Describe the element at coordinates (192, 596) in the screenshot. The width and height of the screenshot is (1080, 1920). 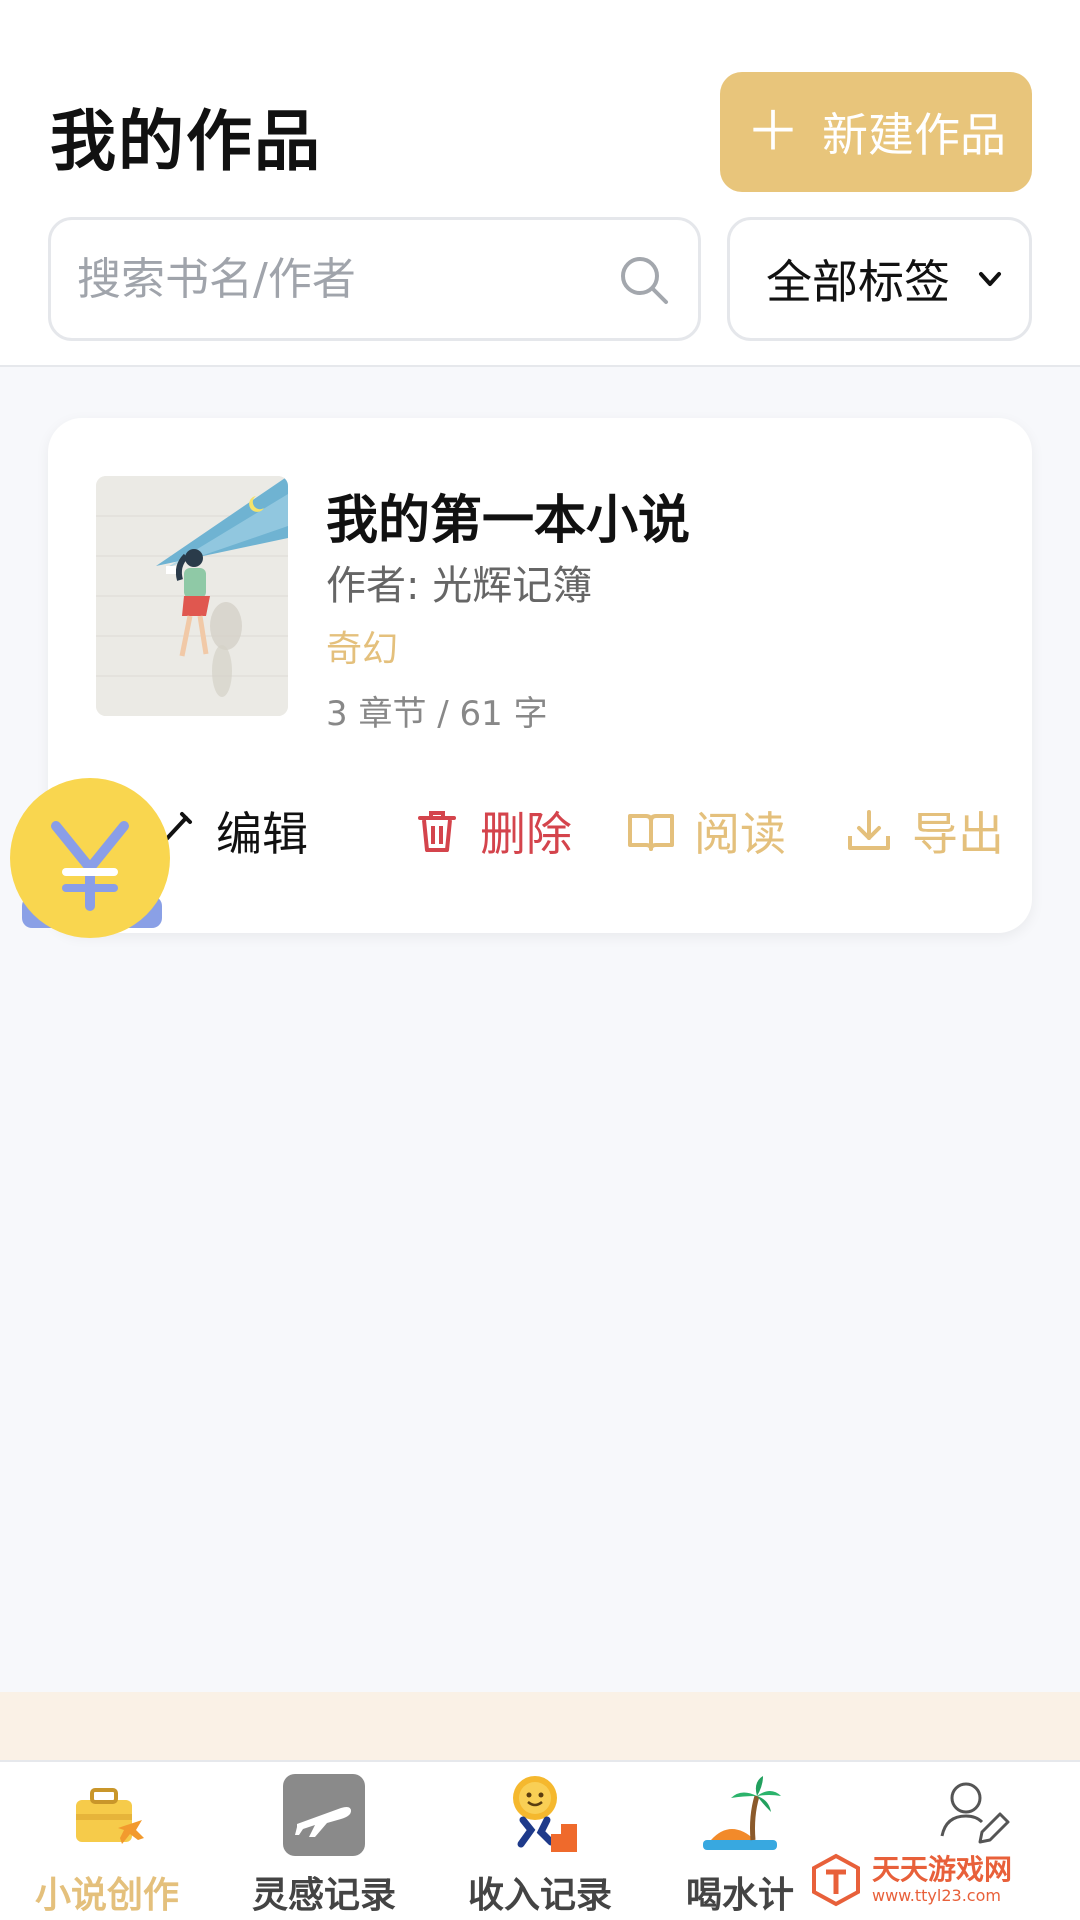
I see `book-cover-image` at that location.